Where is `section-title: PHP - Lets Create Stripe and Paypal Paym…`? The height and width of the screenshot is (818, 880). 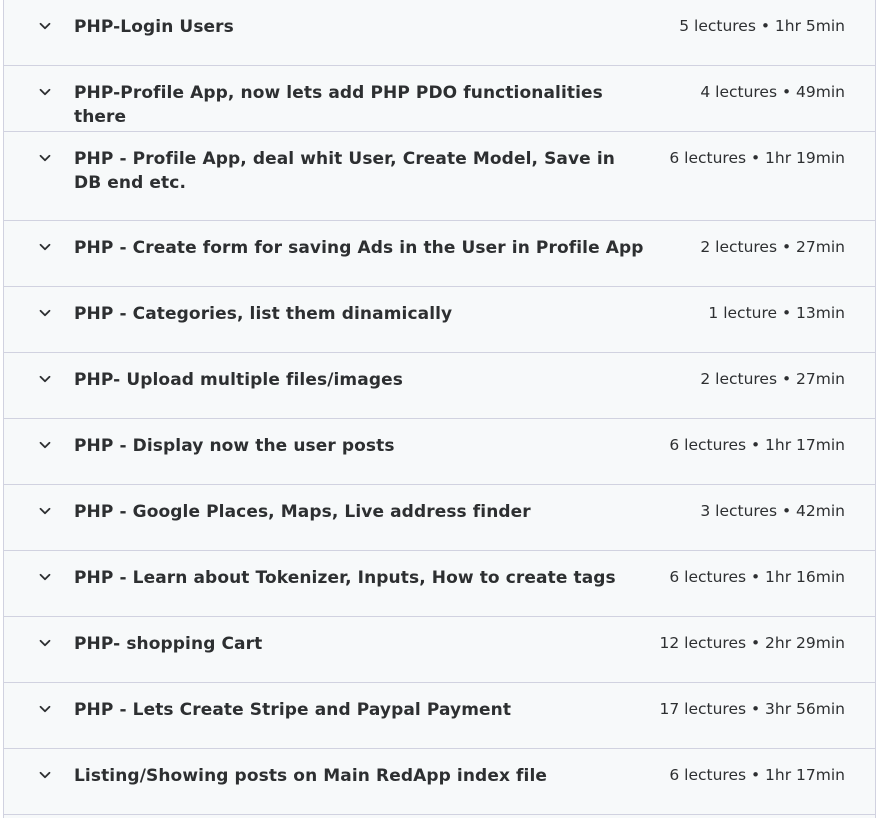
section-title: PHP - Lets Create Stripe and Paypal Paym… is located at coordinates (293, 710).